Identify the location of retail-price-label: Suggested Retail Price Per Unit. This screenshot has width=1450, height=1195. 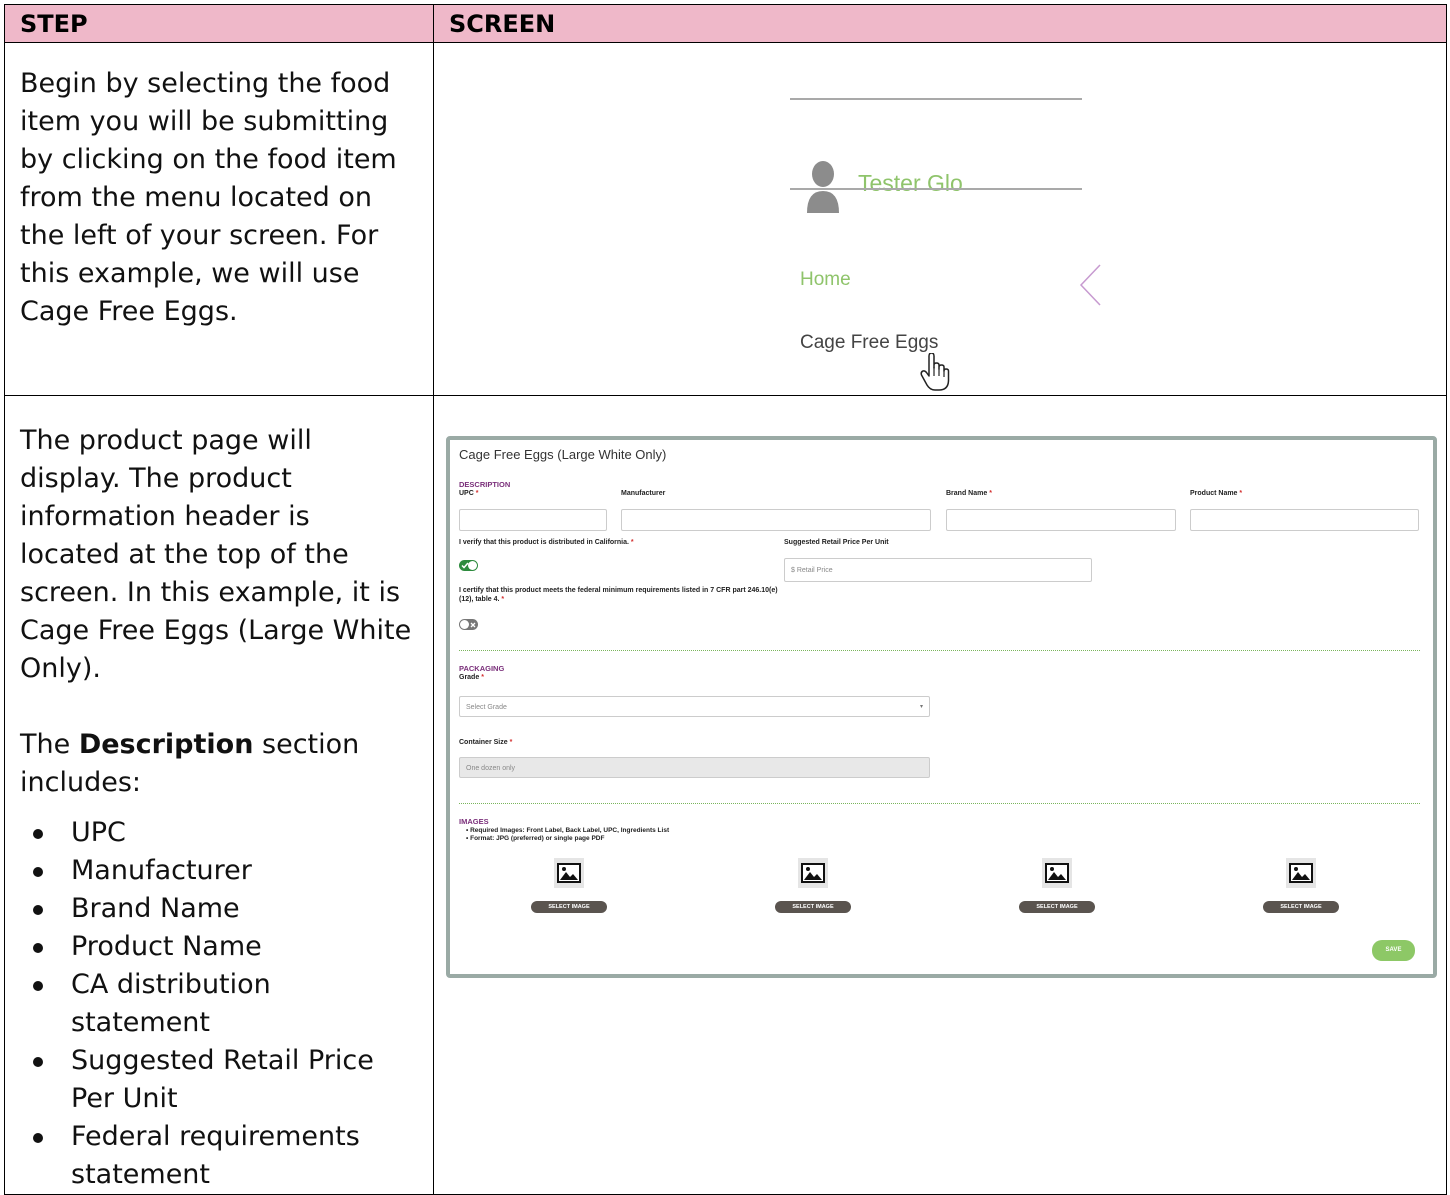
(836, 542).